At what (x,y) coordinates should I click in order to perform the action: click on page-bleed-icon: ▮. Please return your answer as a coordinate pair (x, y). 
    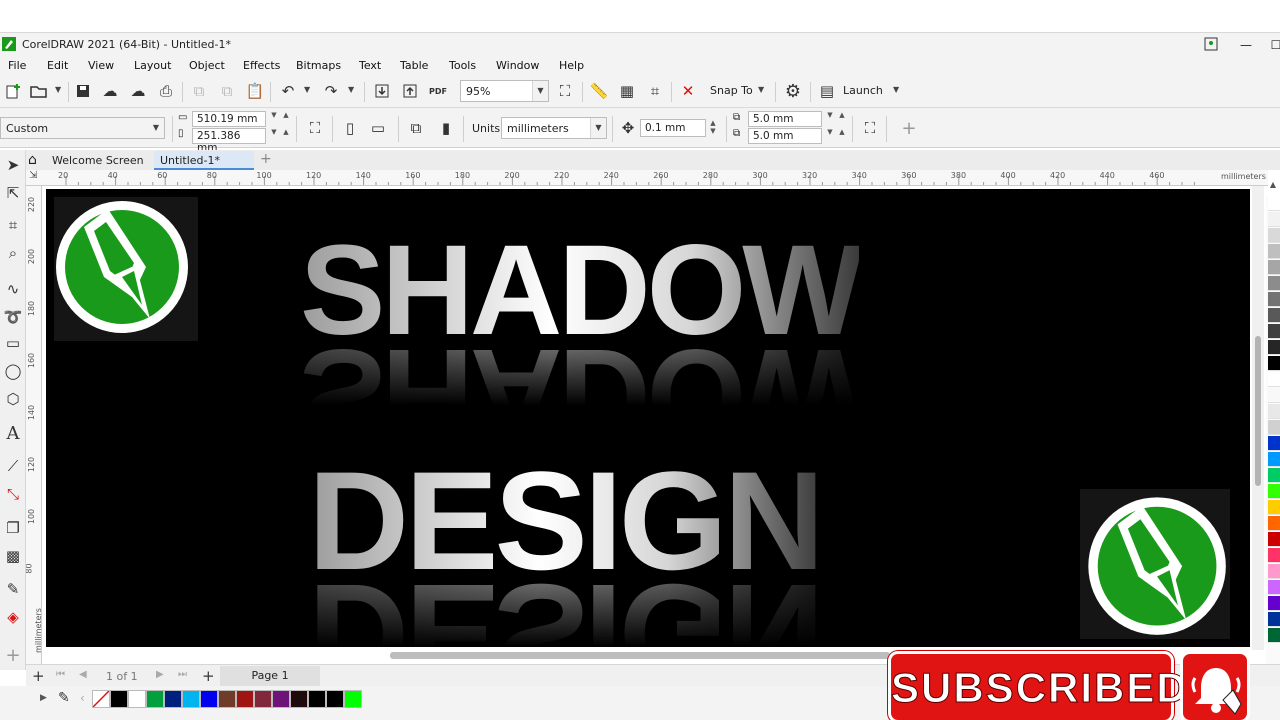
    Looking at the image, I should click on (446, 128).